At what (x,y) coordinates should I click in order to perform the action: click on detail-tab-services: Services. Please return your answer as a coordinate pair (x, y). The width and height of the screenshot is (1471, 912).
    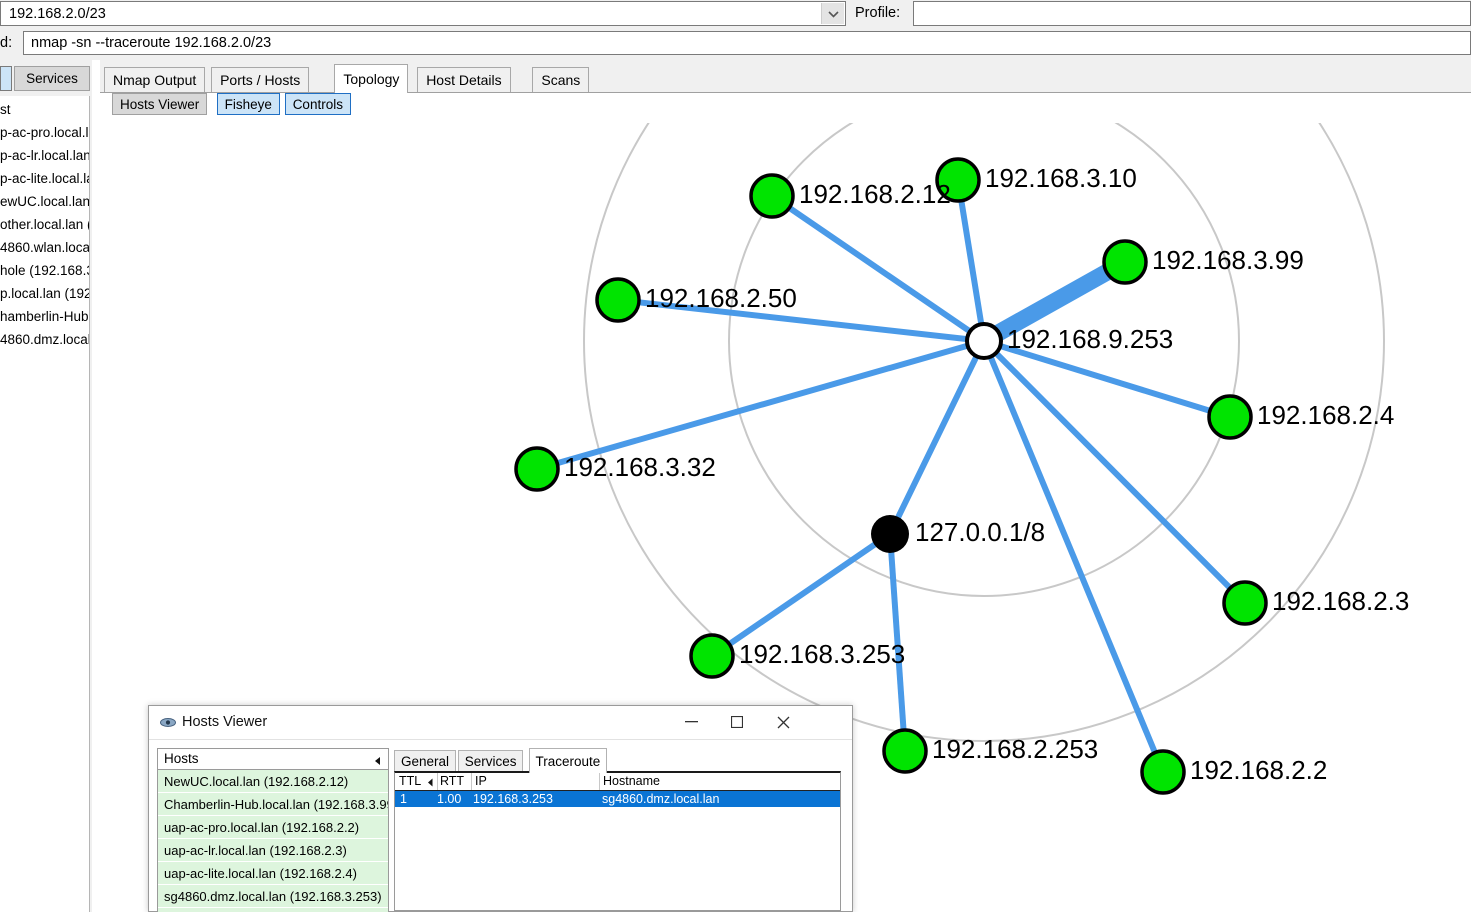
    Looking at the image, I should click on (490, 761).